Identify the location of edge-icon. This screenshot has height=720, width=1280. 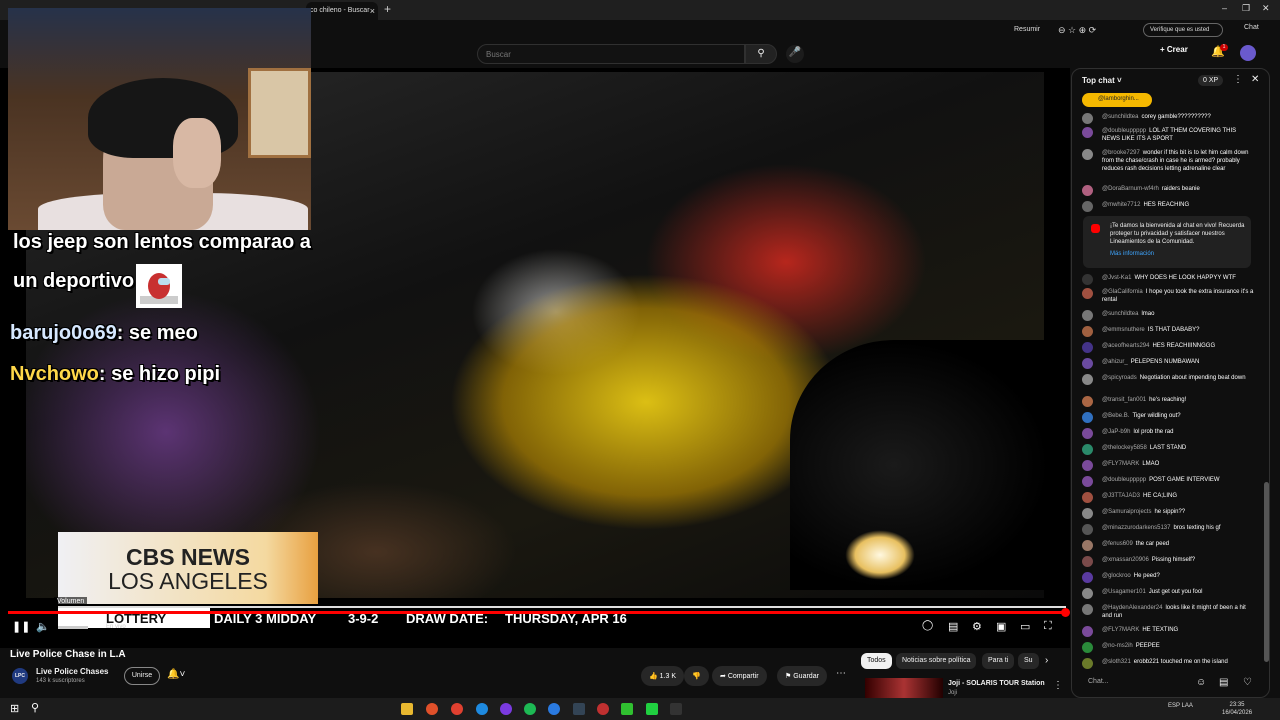
(482, 709).